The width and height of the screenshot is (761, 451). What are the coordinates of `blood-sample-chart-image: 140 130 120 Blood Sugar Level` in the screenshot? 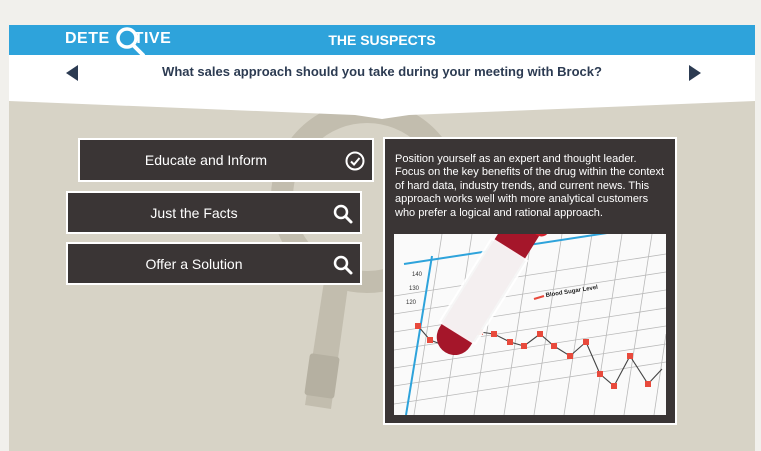 It's located at (530, 324).